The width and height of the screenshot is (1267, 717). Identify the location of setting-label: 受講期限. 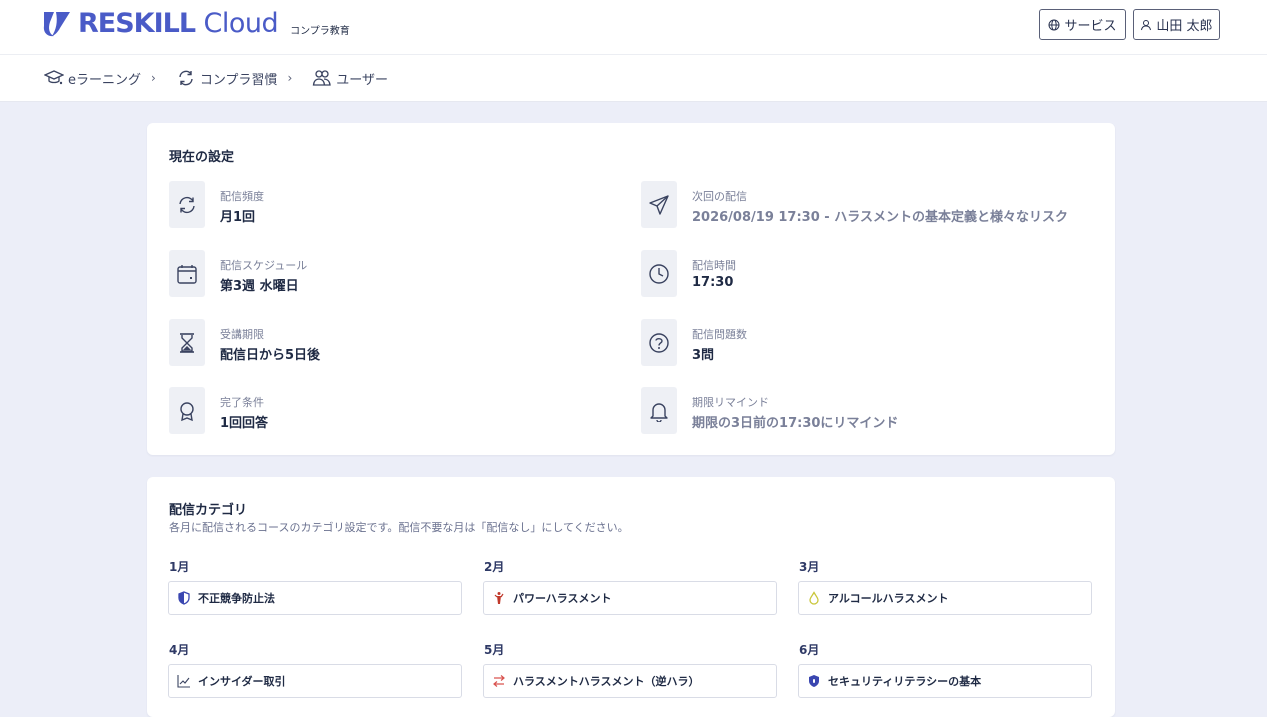
(242, 334).